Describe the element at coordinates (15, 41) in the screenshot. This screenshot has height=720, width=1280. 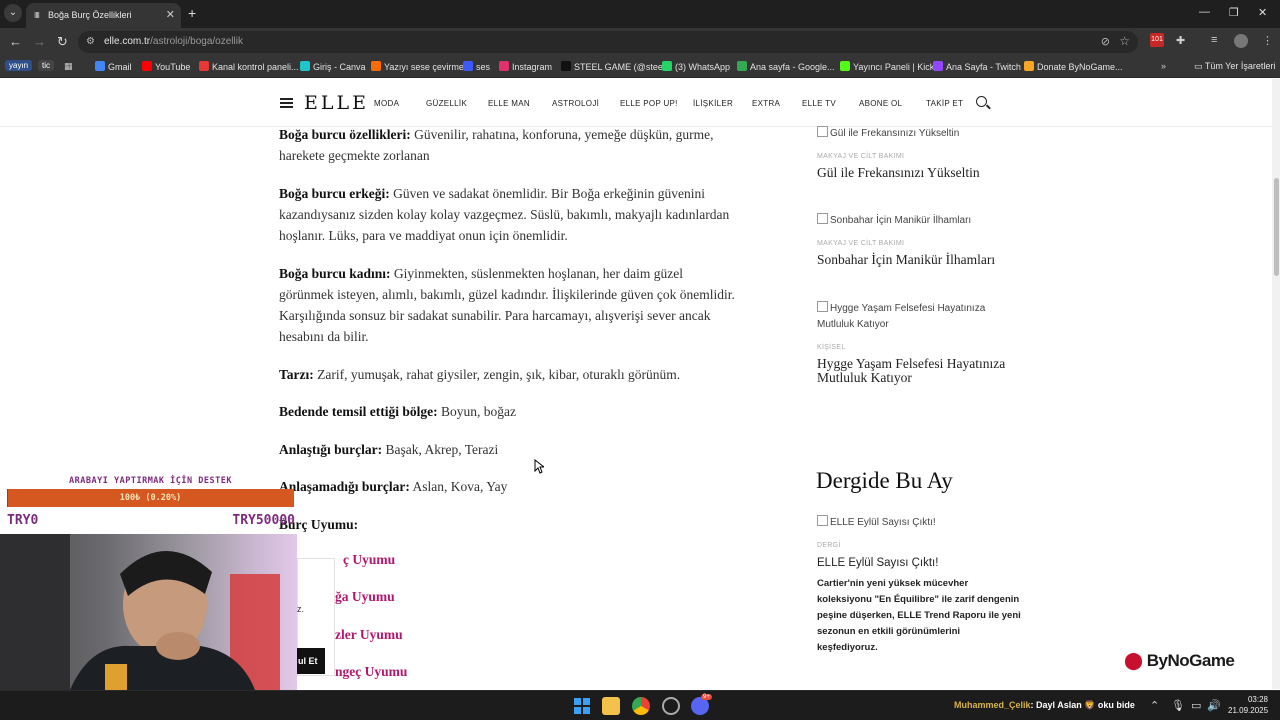
I see `back-icon: ←` at that location.